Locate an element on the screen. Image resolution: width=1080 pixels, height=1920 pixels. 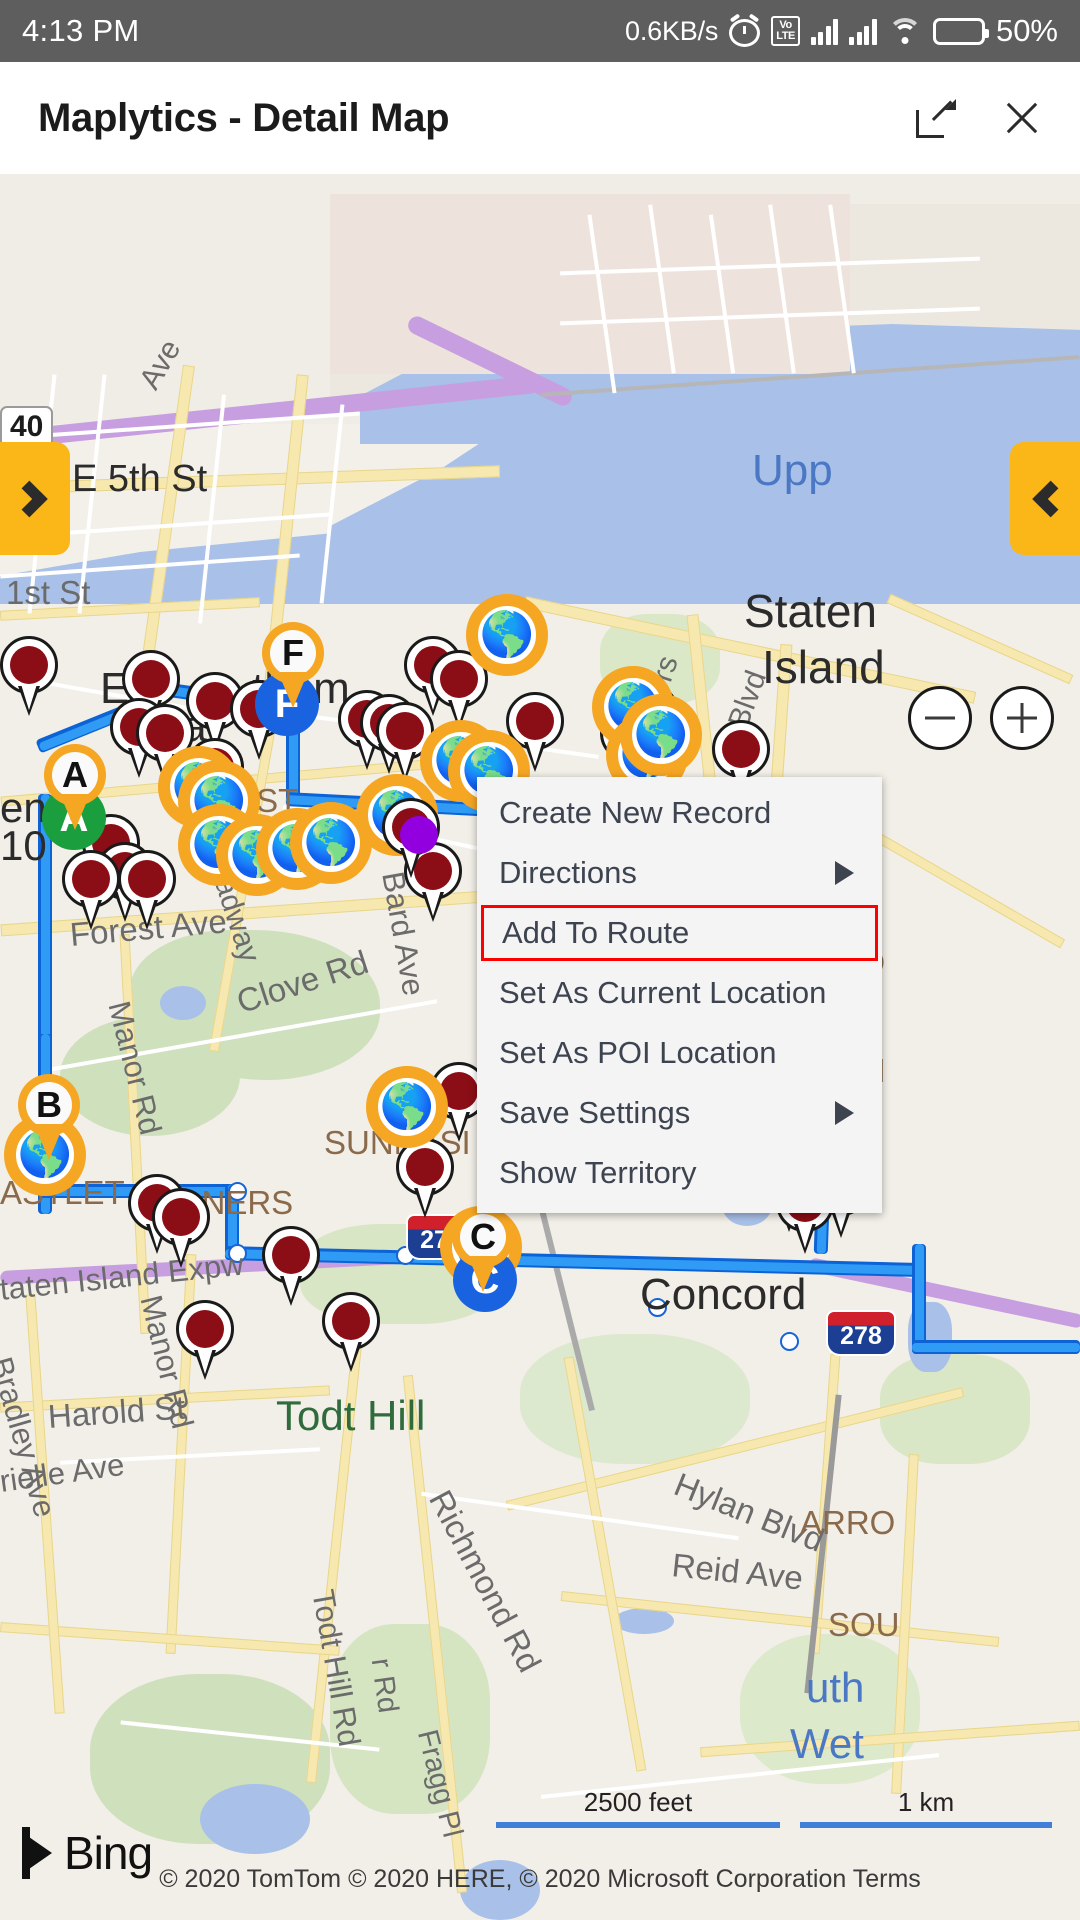
map-label: Island is located at coordinates (823, 667).